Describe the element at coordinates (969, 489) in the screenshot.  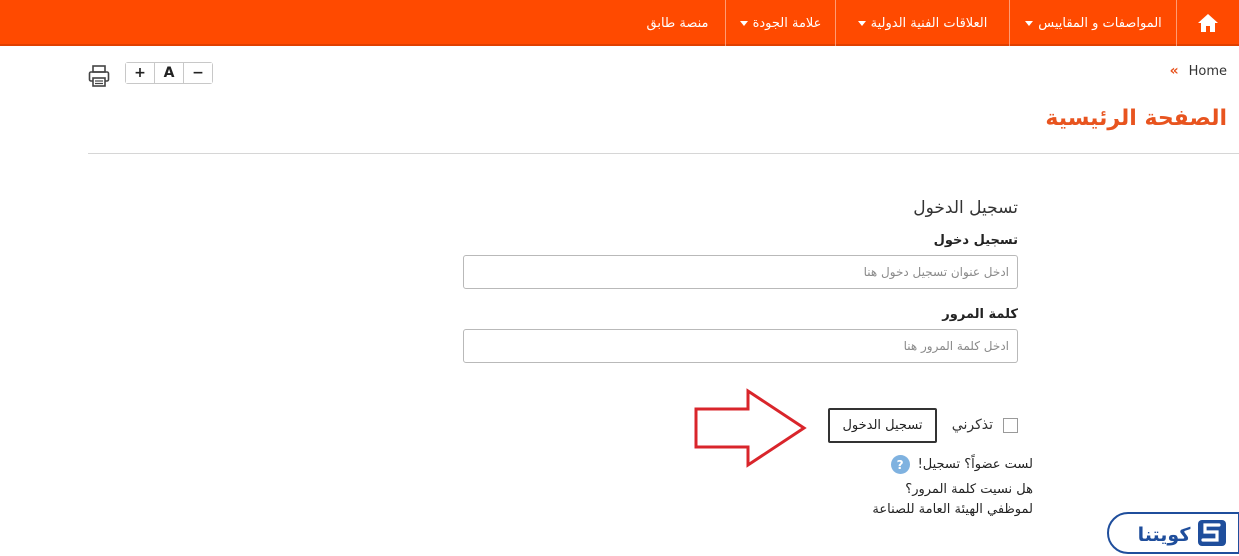
I see `forgot-password-link: هل نسيت كلمة المرور؟` at that location.